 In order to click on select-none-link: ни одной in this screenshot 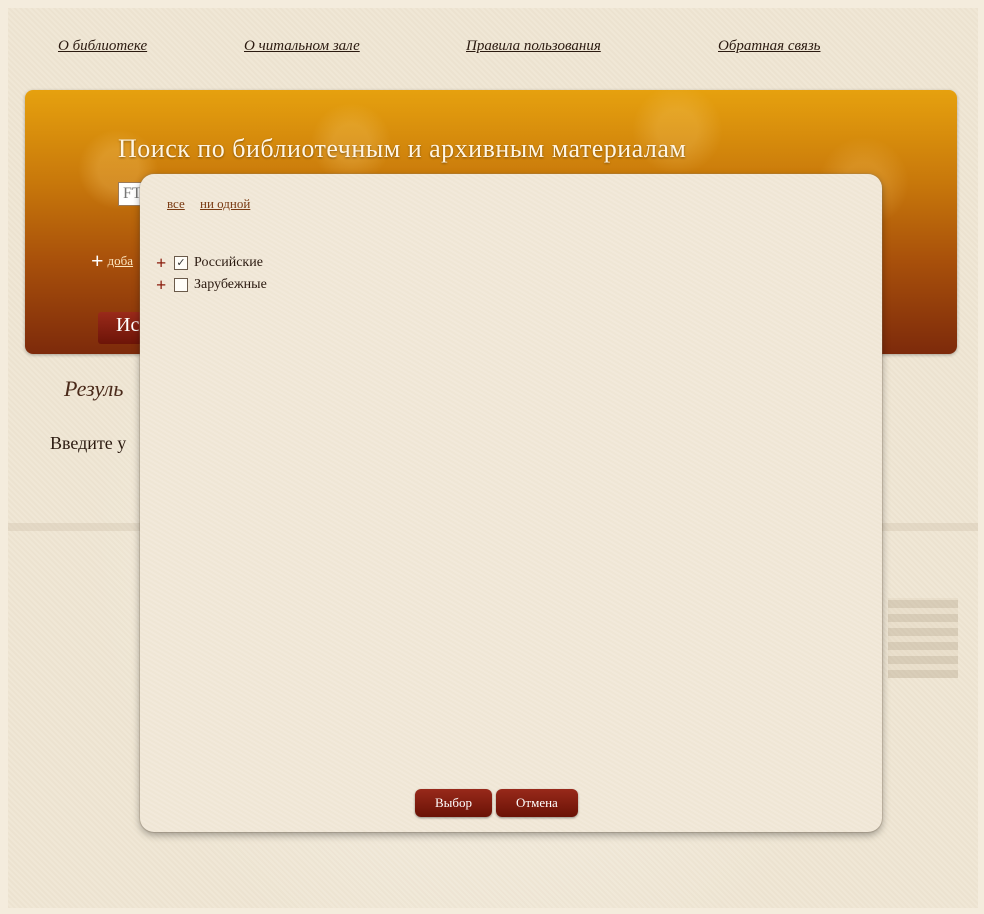, I will do `click(225, 203)`.